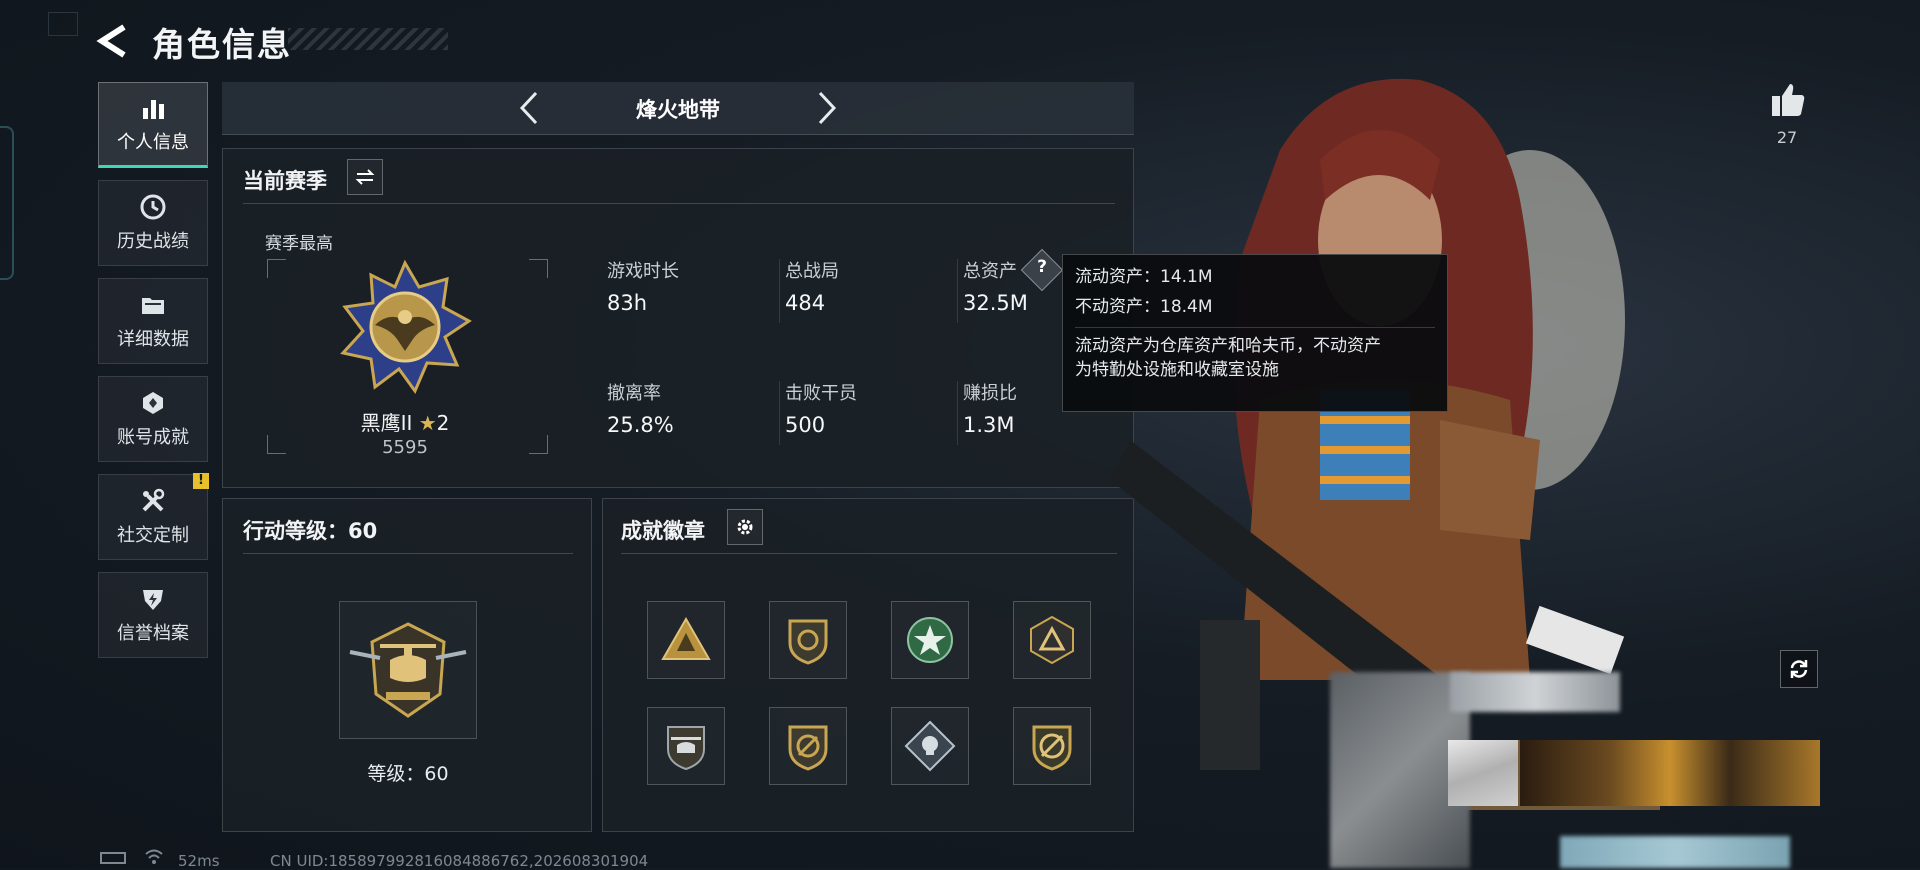  What do you see at coordinates (153, 339) in the screenshot?
I see `sidebar-item-label: 详细数据` at bounding box center [153, 339].